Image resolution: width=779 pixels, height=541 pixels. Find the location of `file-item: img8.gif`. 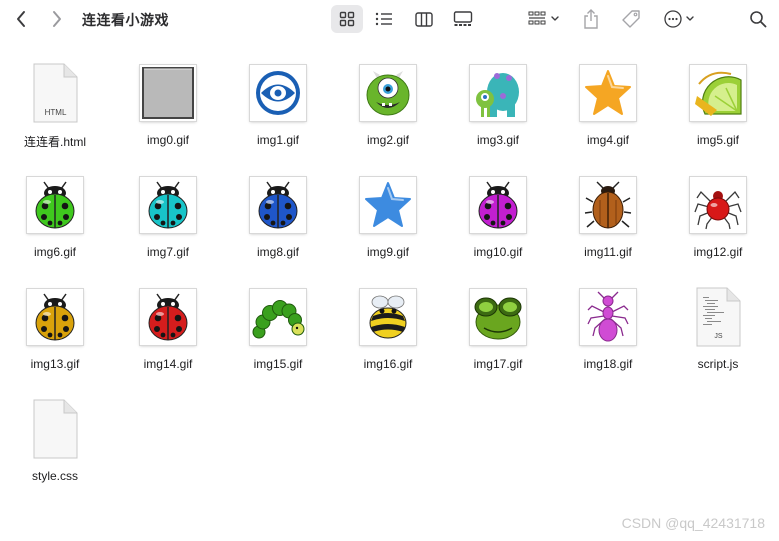

file-item: img8.gif is located at coordinates (278, 227).